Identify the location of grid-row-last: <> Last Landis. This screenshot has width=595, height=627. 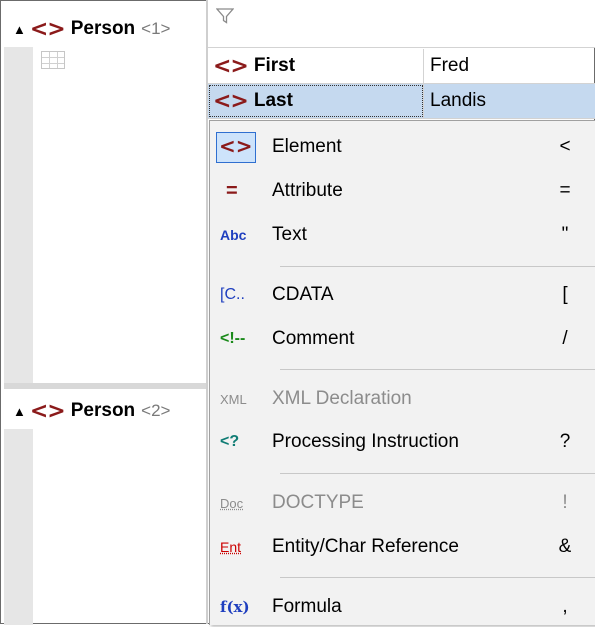
(401, 101).